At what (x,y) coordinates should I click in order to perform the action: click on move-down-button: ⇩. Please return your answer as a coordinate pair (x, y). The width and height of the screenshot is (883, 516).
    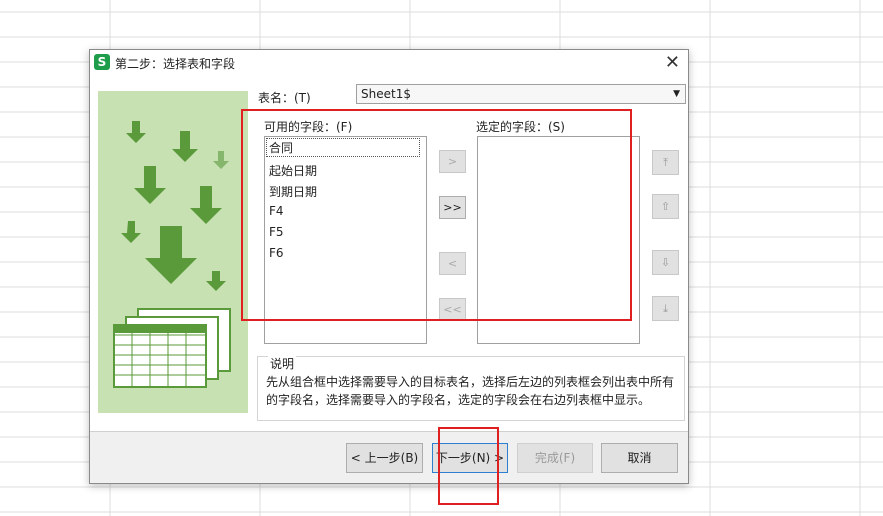
    Looking at the image, I should click on (665, 262).